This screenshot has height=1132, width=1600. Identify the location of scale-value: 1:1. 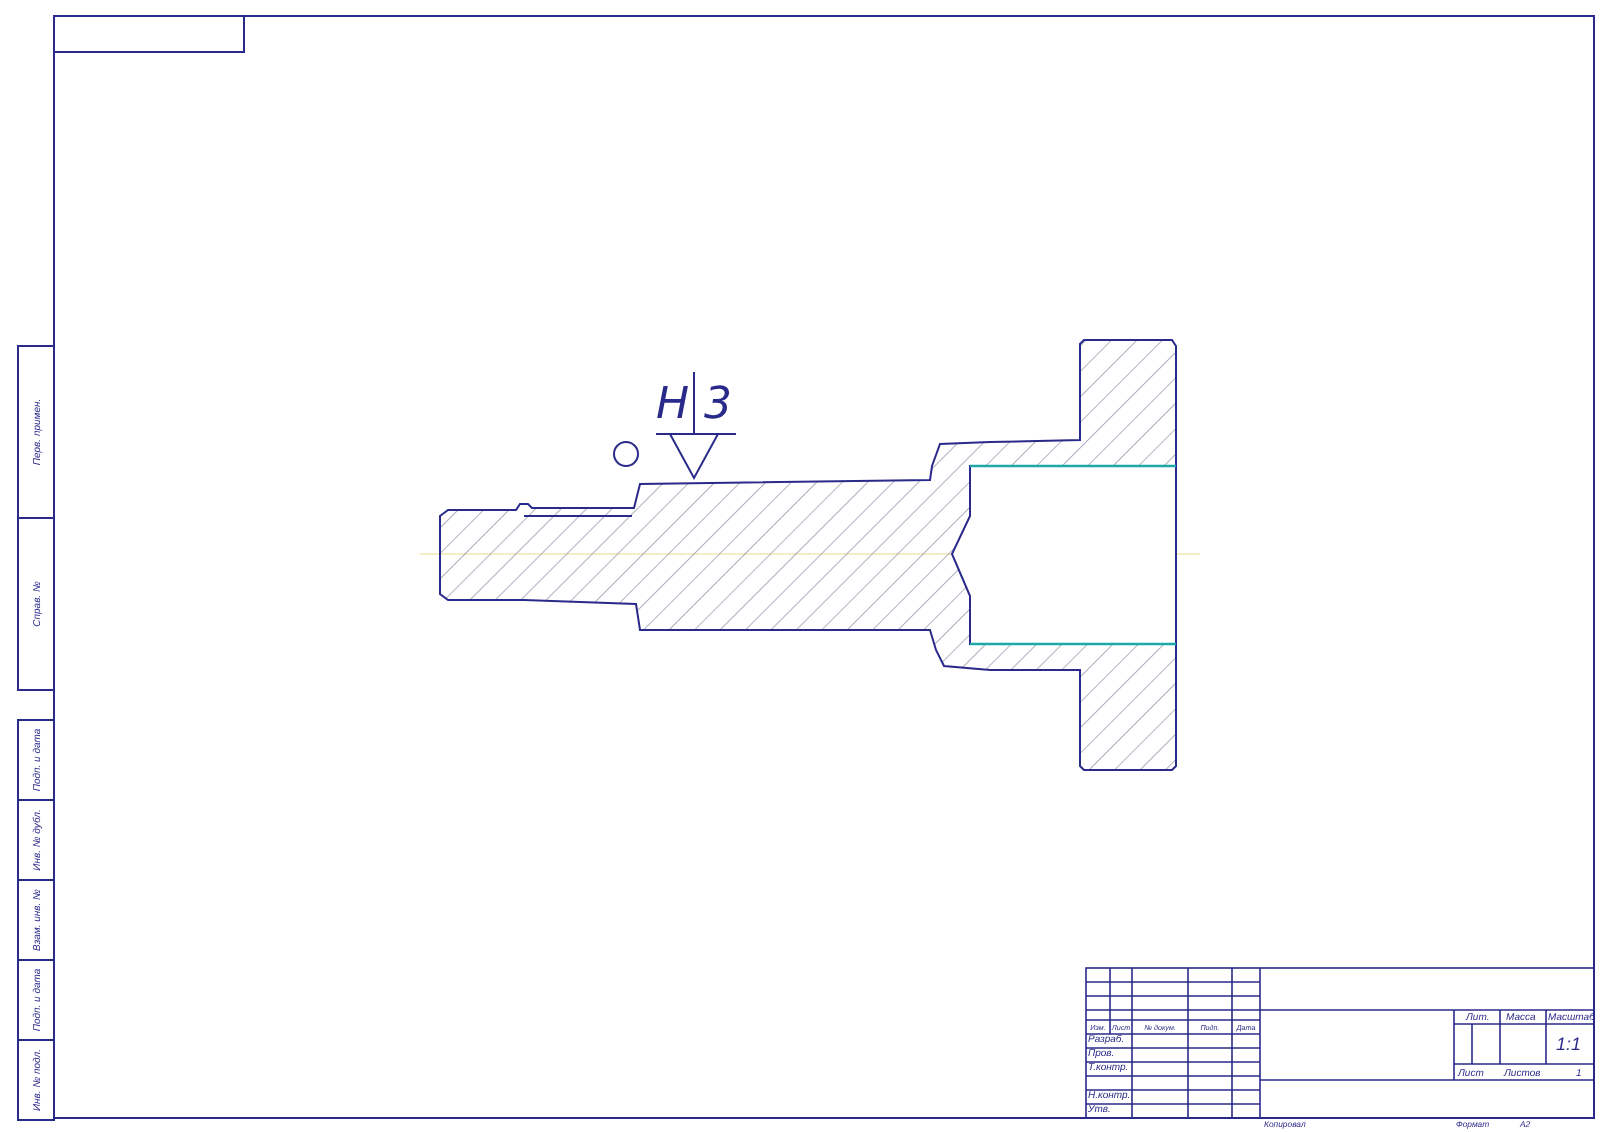
(1569, 1044).